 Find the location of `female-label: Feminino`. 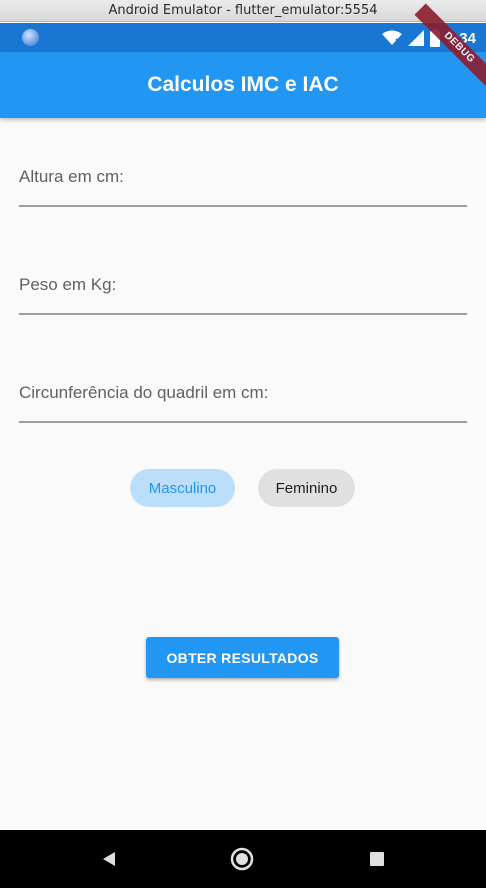

female-label: Feminino is located at coordinates (306, 488).